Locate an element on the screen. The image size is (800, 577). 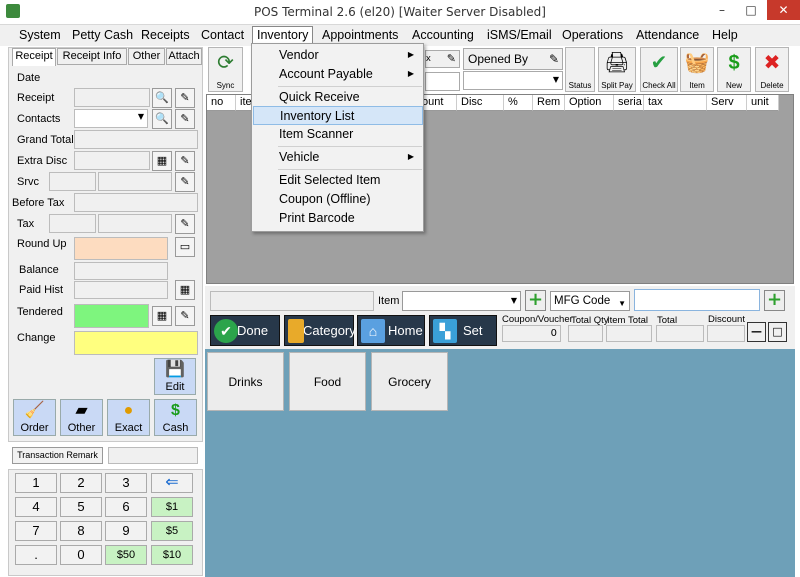
add-item-button: + is located at coordinates (535, 300).